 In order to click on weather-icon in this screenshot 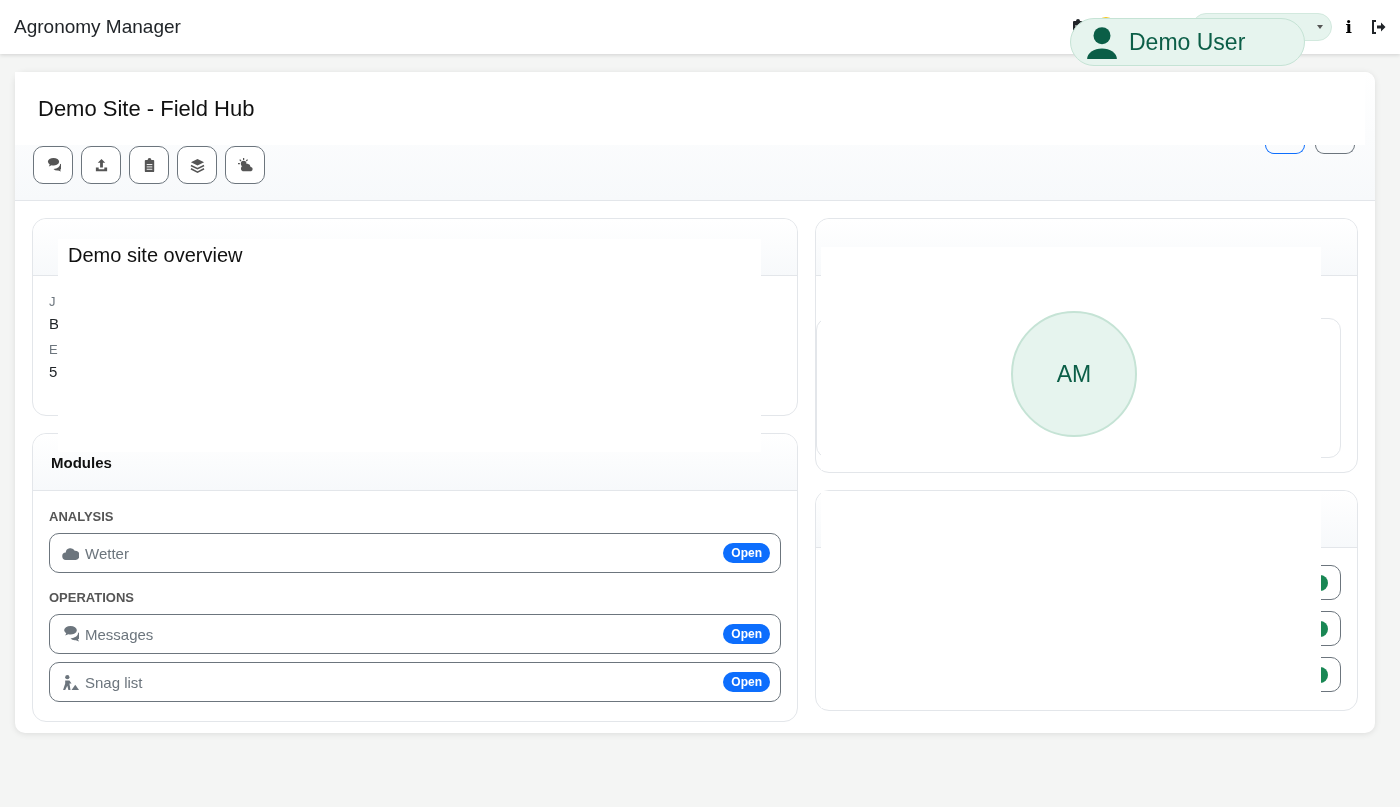, I will do `click(245, 165)`.